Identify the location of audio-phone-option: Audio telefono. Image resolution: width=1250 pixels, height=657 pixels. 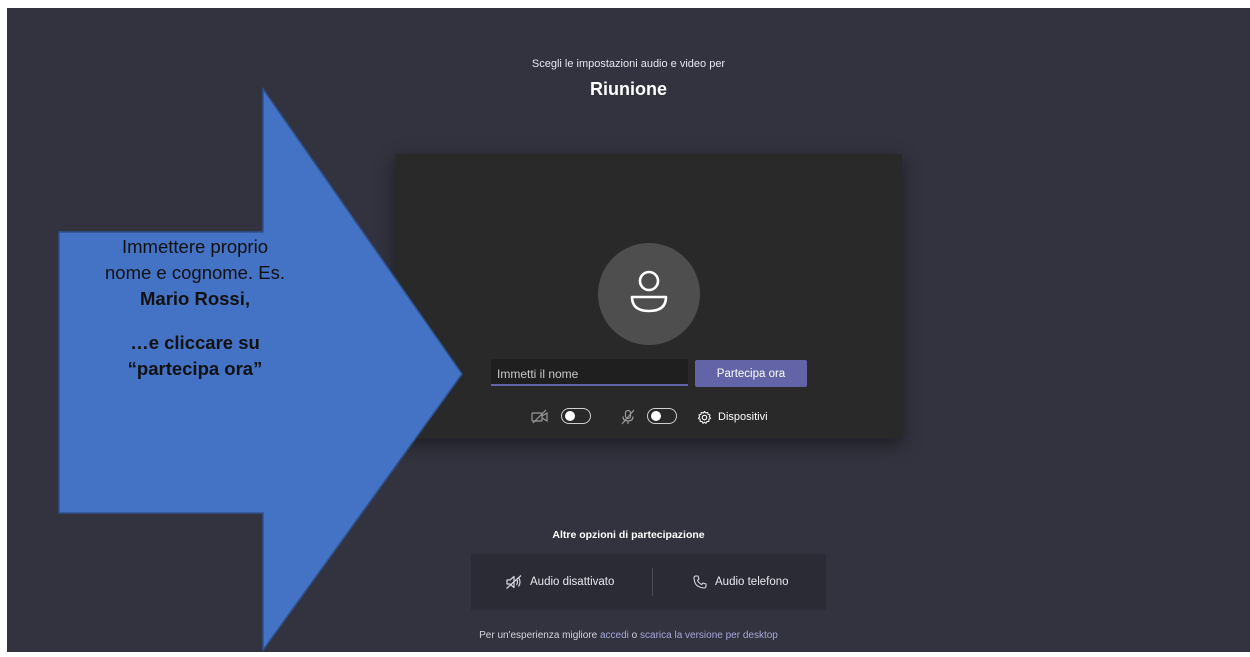
(740, 582).